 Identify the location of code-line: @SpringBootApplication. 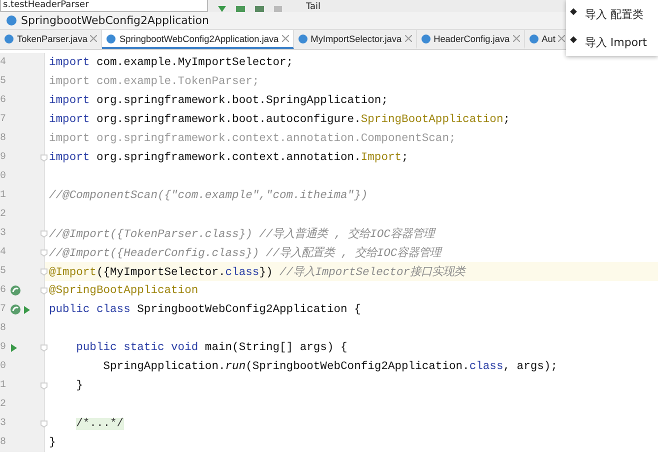
(123, 290).